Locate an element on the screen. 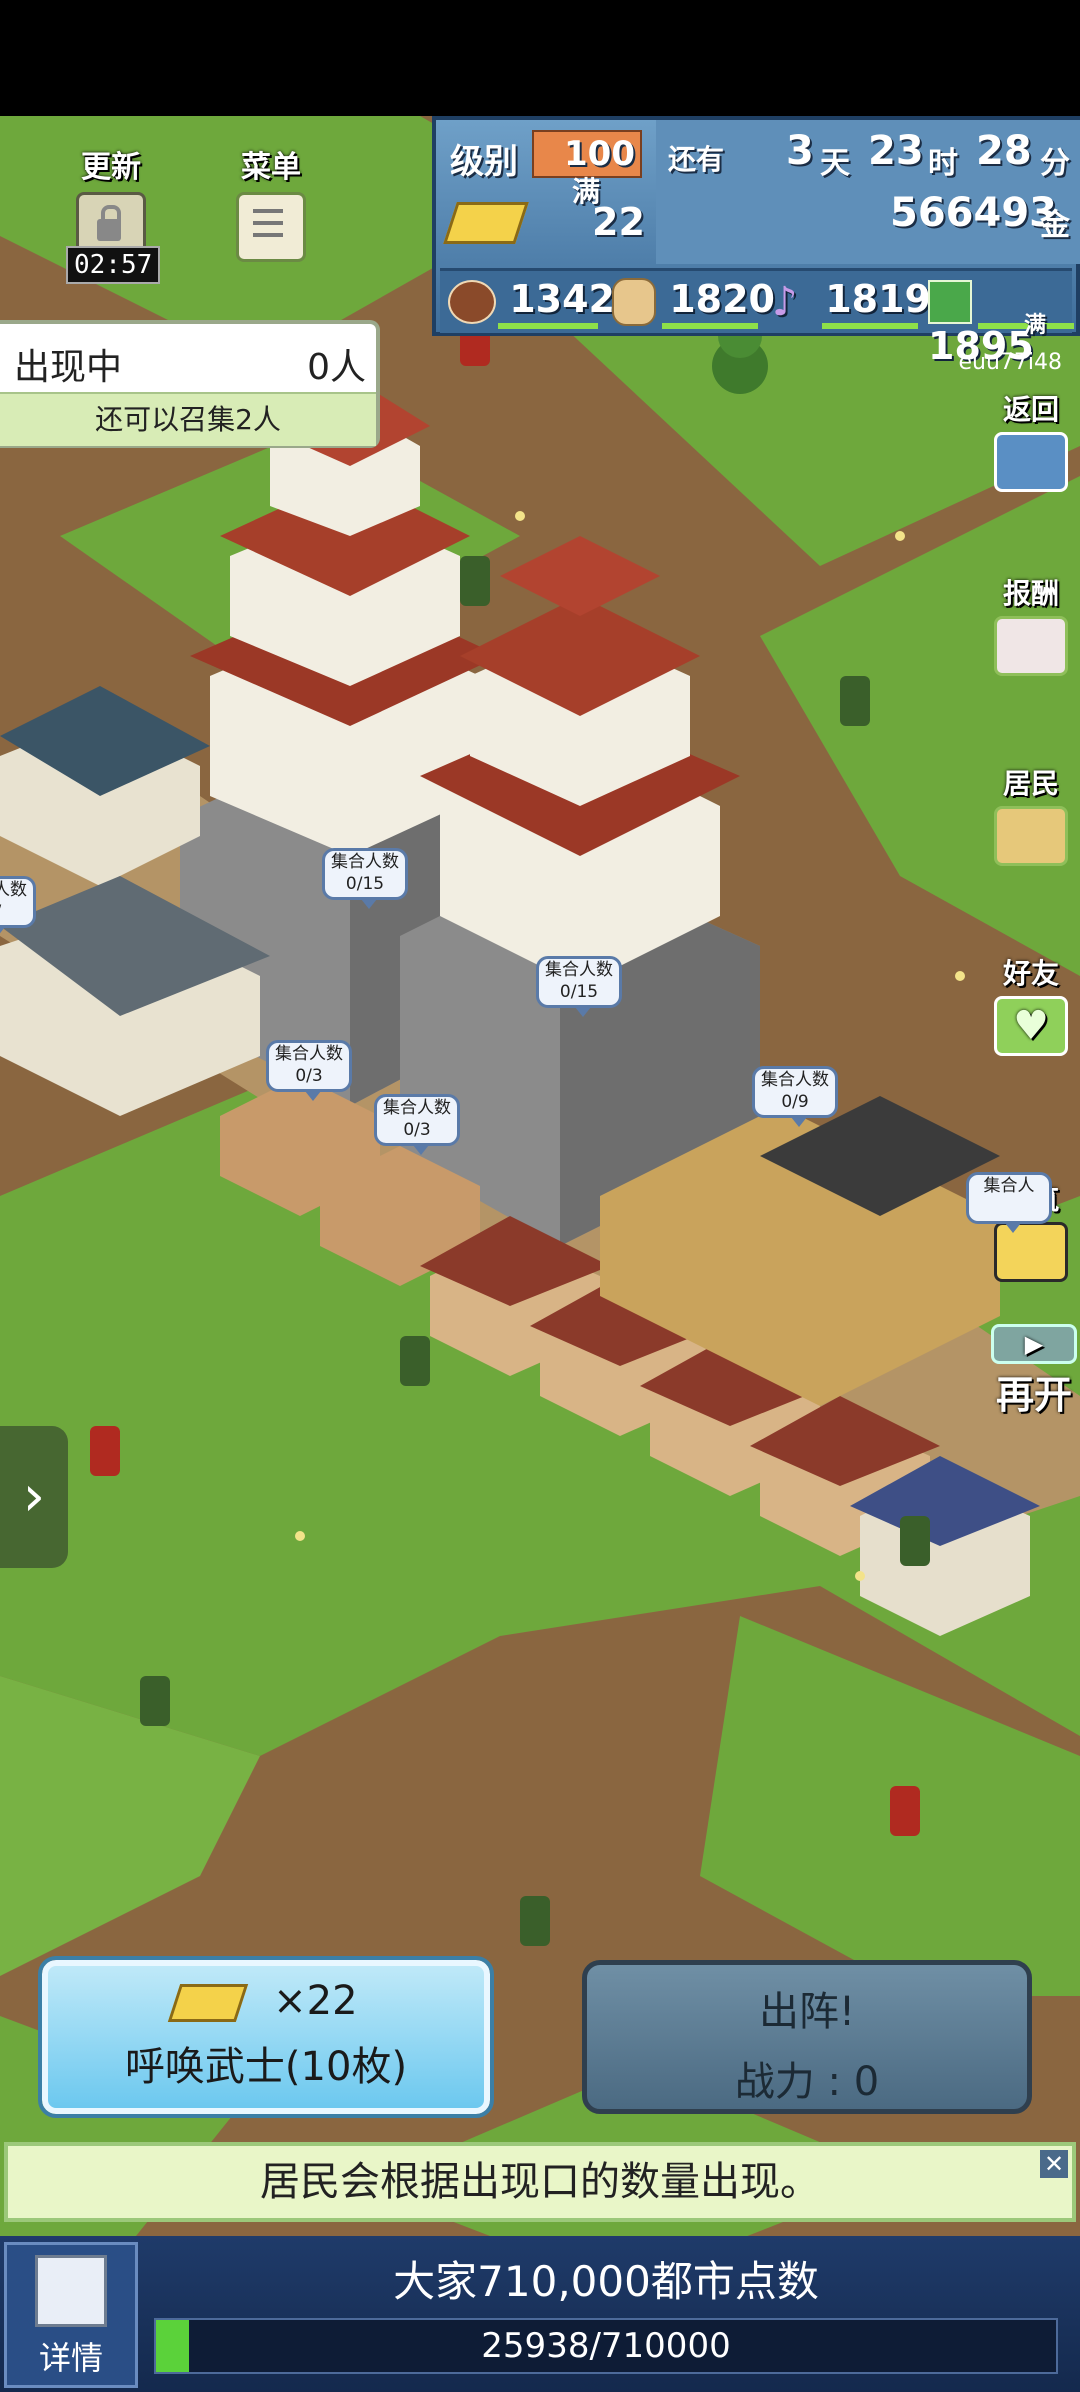 Image resolution: width=1080 pixels, height=2392 pixels. scroll-icon is located at coordinates (271, 227).